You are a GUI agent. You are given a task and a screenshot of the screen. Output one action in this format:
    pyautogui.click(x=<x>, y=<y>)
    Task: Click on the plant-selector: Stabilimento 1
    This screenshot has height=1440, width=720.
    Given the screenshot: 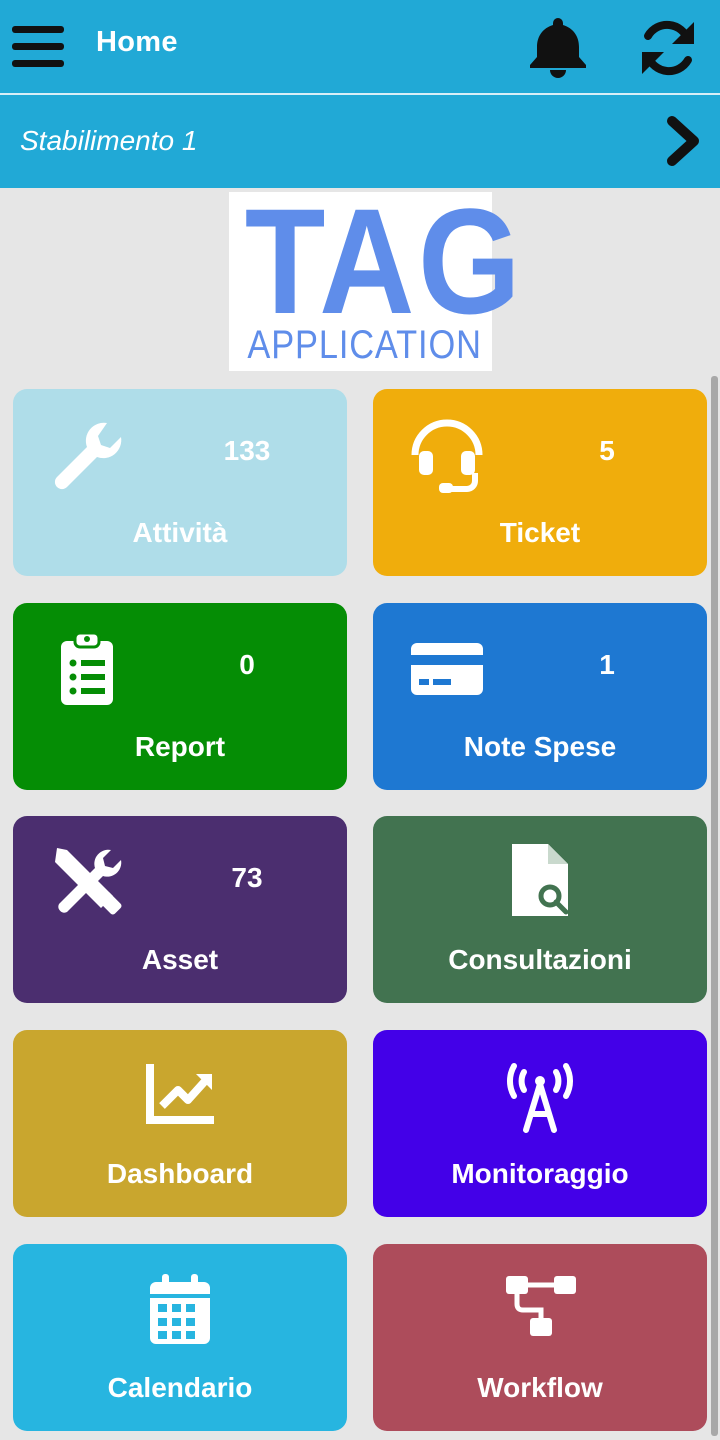 What is the action you would take?
    pyautogui.click(x=360, y=141)
    